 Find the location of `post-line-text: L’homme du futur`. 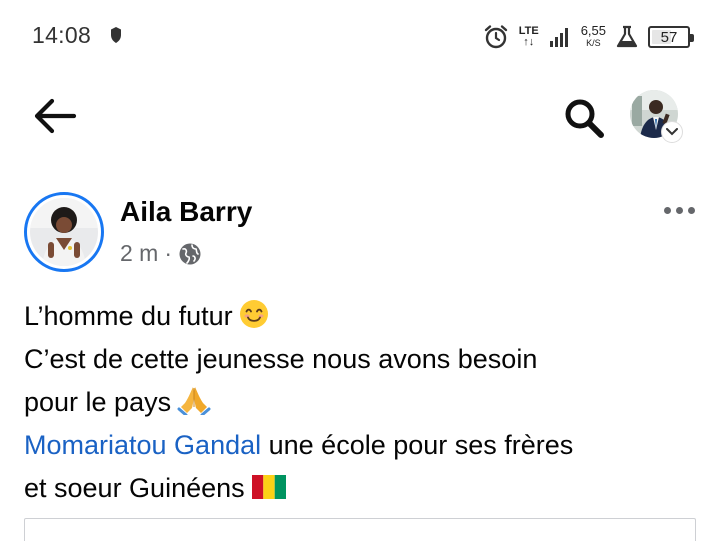

post-line-text: L’homme du futur is located at coordinates (128, 316).